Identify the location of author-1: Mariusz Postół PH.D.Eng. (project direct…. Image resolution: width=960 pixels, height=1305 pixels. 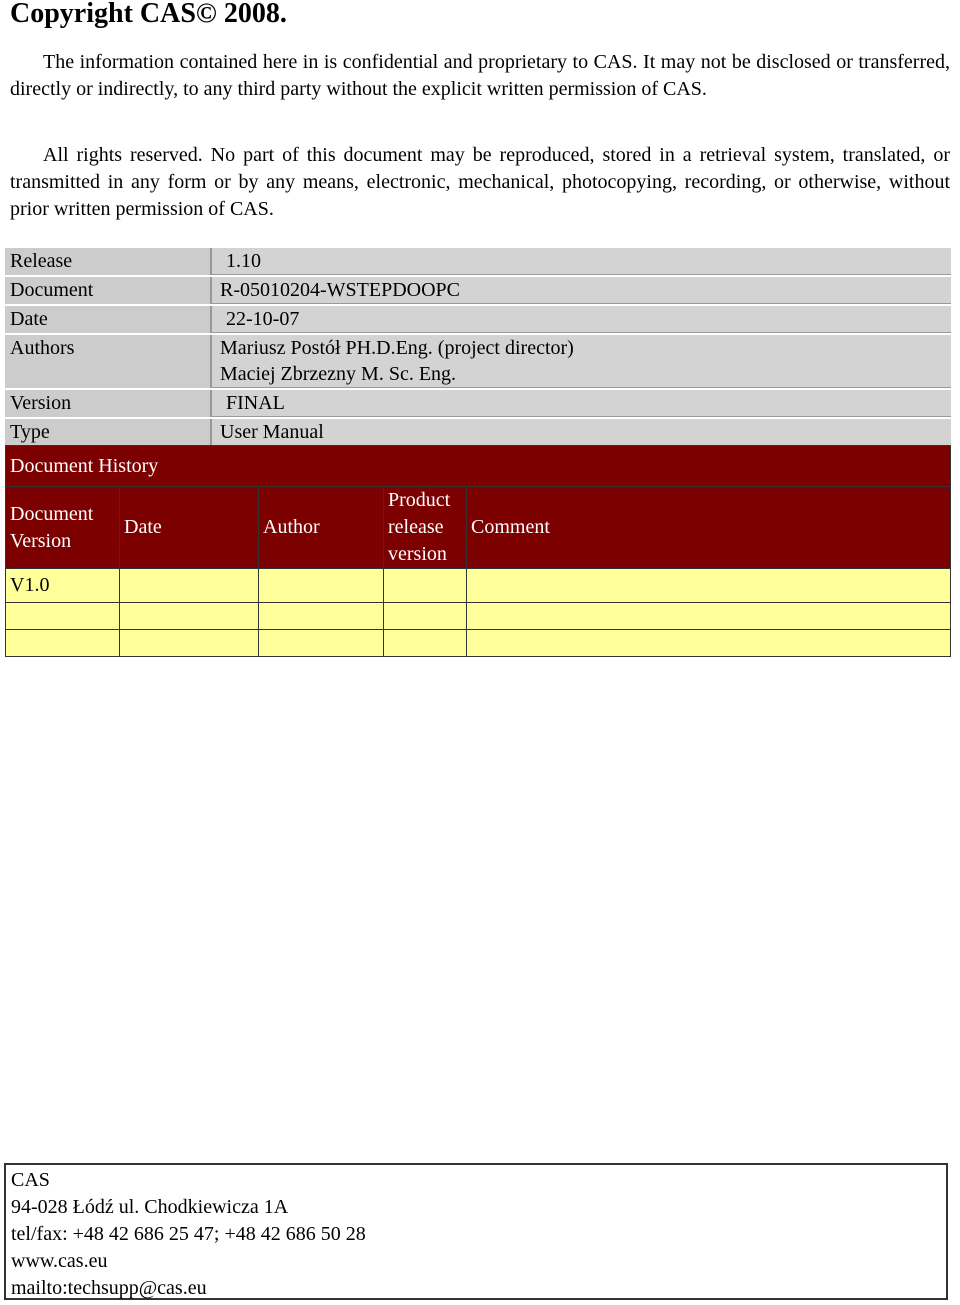
(397, 348).